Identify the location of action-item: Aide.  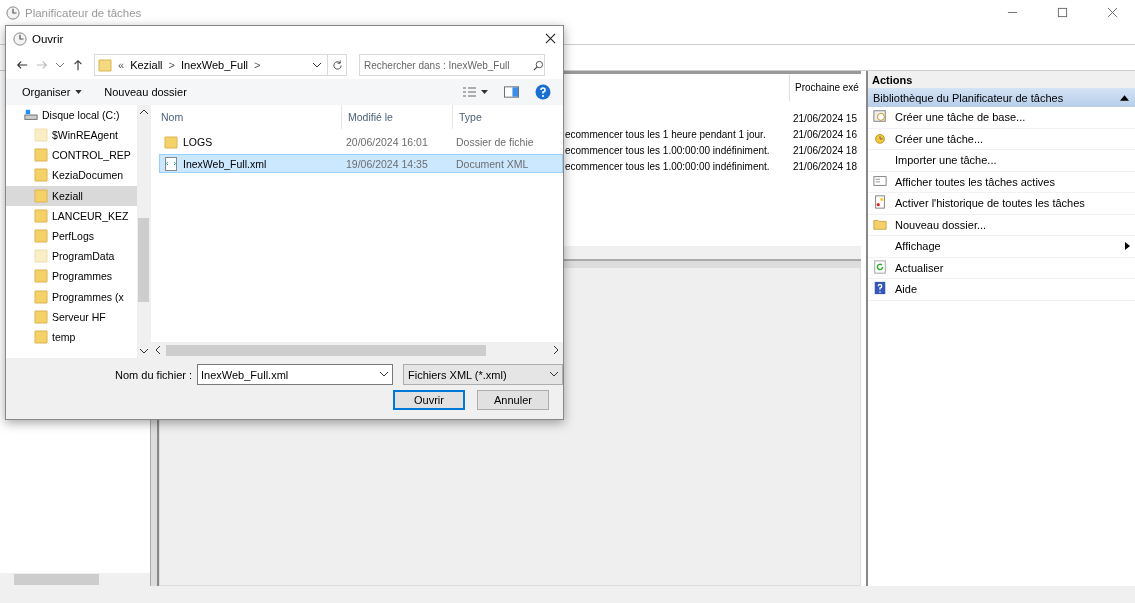
(1001, 290).